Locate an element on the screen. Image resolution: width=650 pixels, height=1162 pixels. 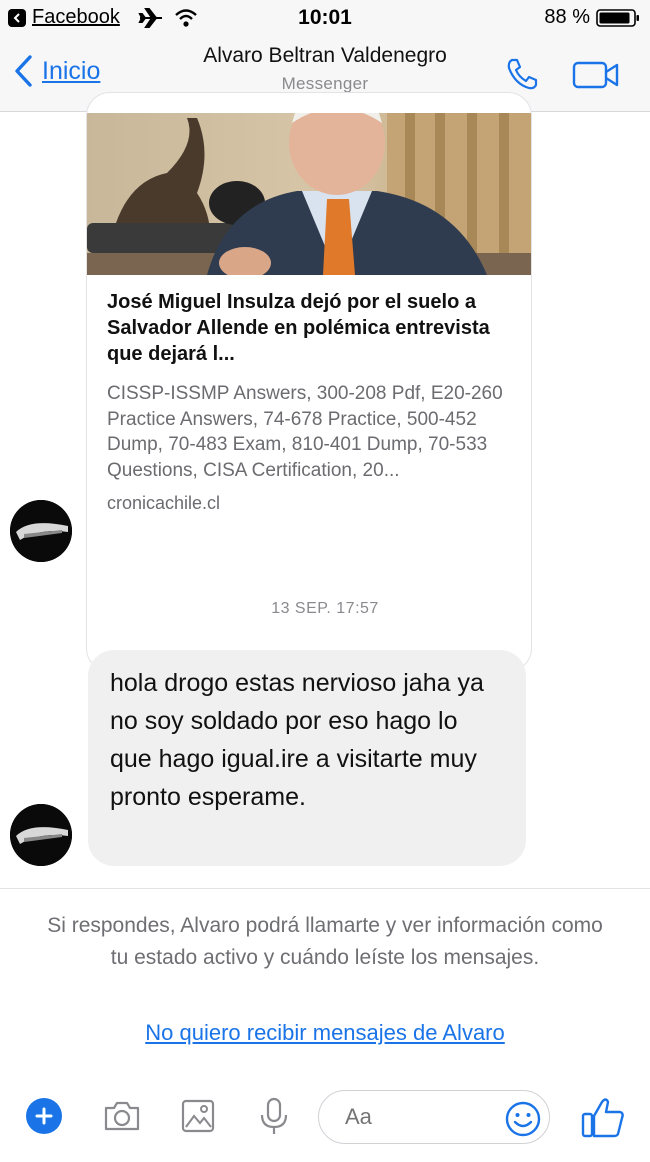
status-bar: Facebook 10:01 88 % is located at coordinates (325, 18).